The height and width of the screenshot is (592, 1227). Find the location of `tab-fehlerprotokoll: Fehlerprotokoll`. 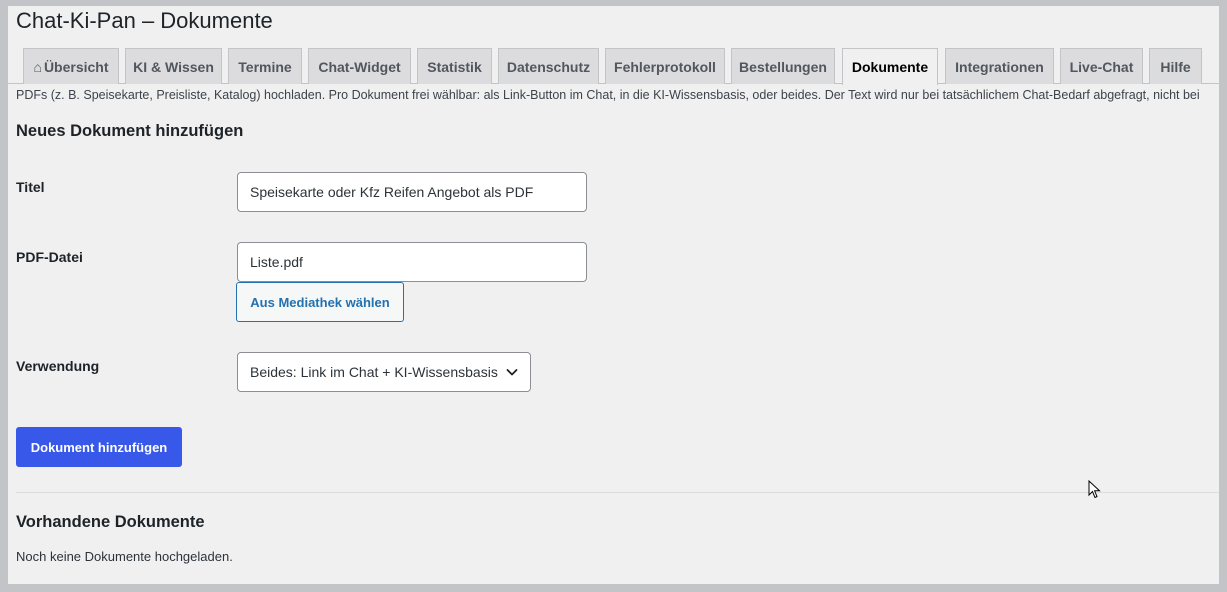

tab-fehlerprotokoll: Fehlerprotokoll is located at coordinates (665, 66).